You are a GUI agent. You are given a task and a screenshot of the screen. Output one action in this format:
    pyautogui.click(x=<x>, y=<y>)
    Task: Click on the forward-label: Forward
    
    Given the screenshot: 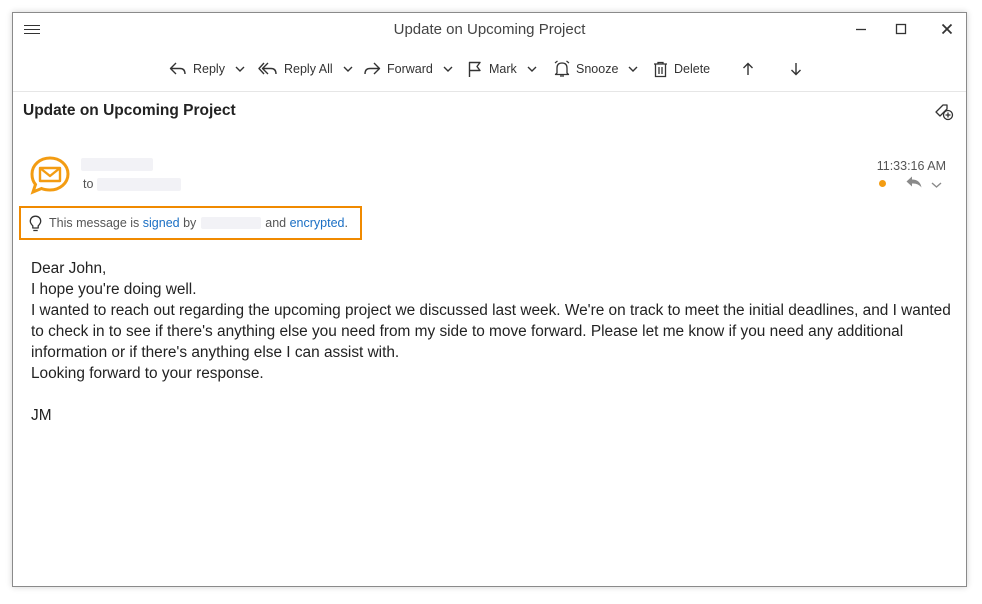 What is the action you would take?
    pyautogui.click(x=410, y=69)
    